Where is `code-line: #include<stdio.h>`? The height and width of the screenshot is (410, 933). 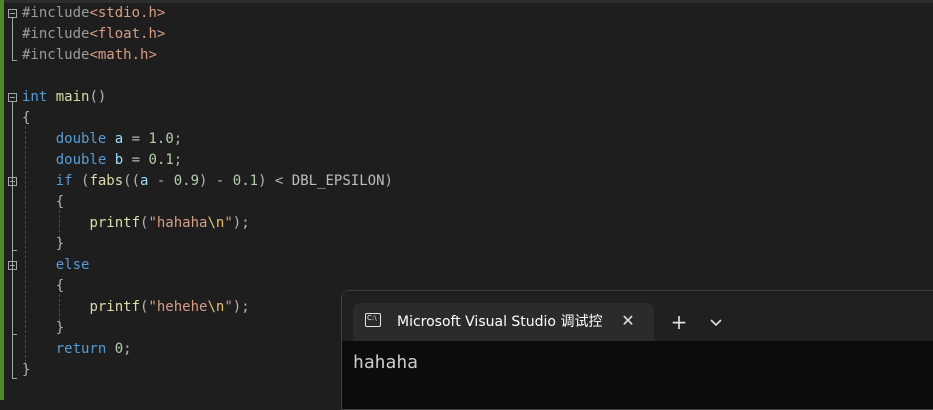
code-line: #include<stdio.h> is located at coordinates (93, 13).